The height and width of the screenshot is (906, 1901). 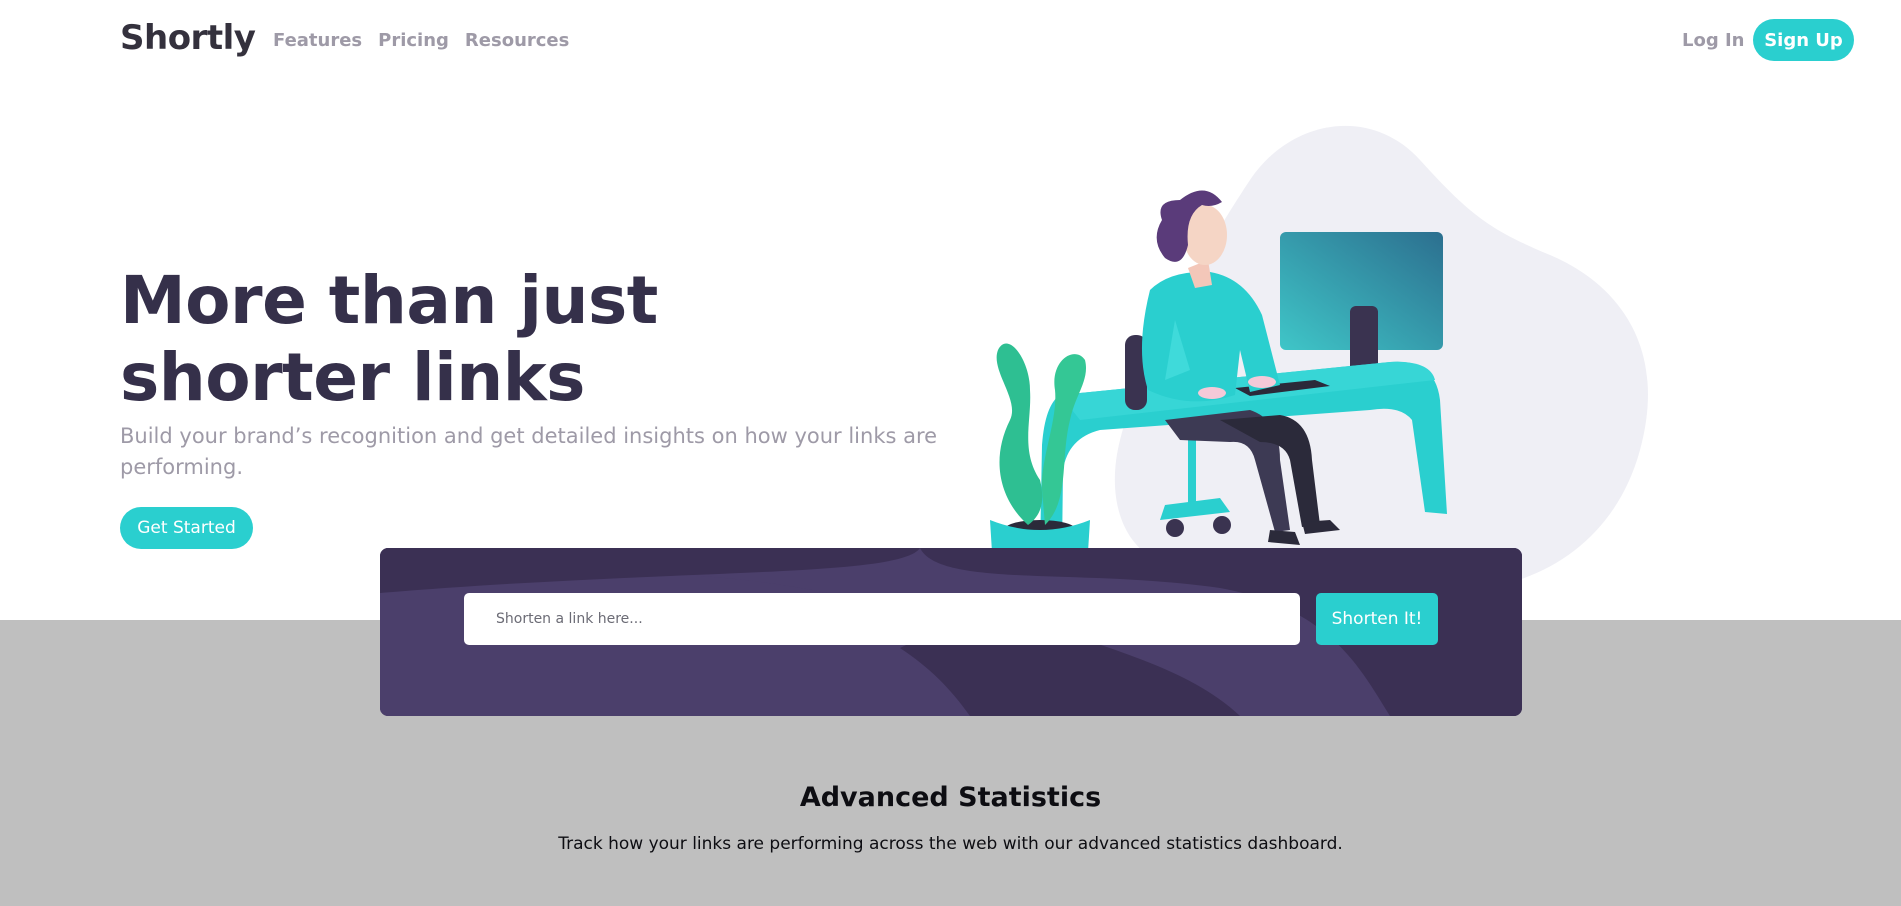 What do you see at coordinates (186, 528) in the screenshot?
I see `get-started-button: Get Started` at bounding box center [186, 528].